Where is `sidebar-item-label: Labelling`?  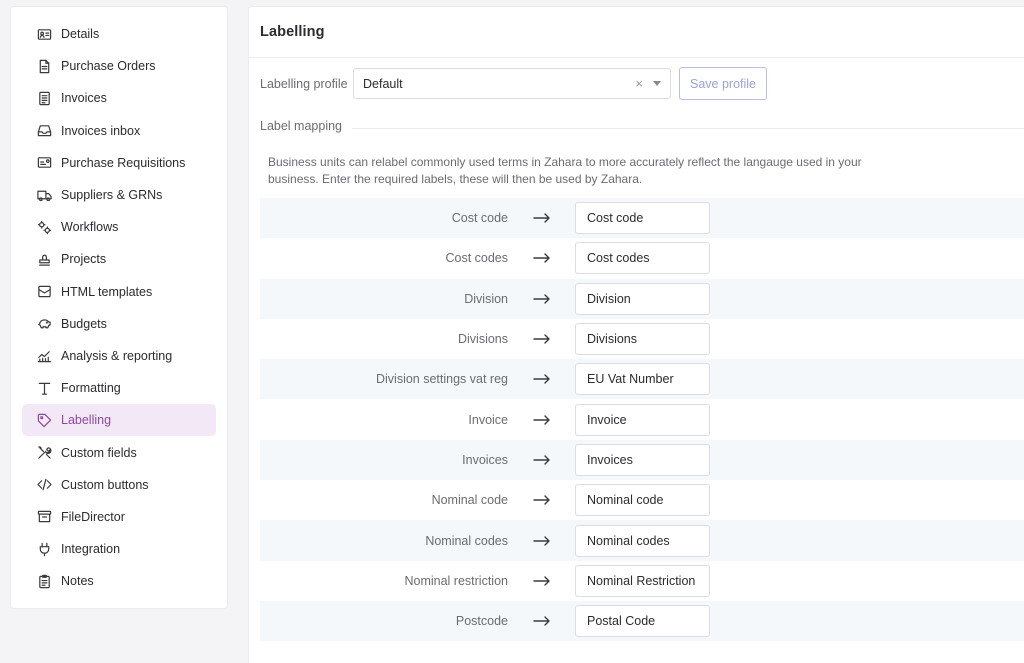
sidebar-item-label: Labelling is located at coordinates (86, 420).